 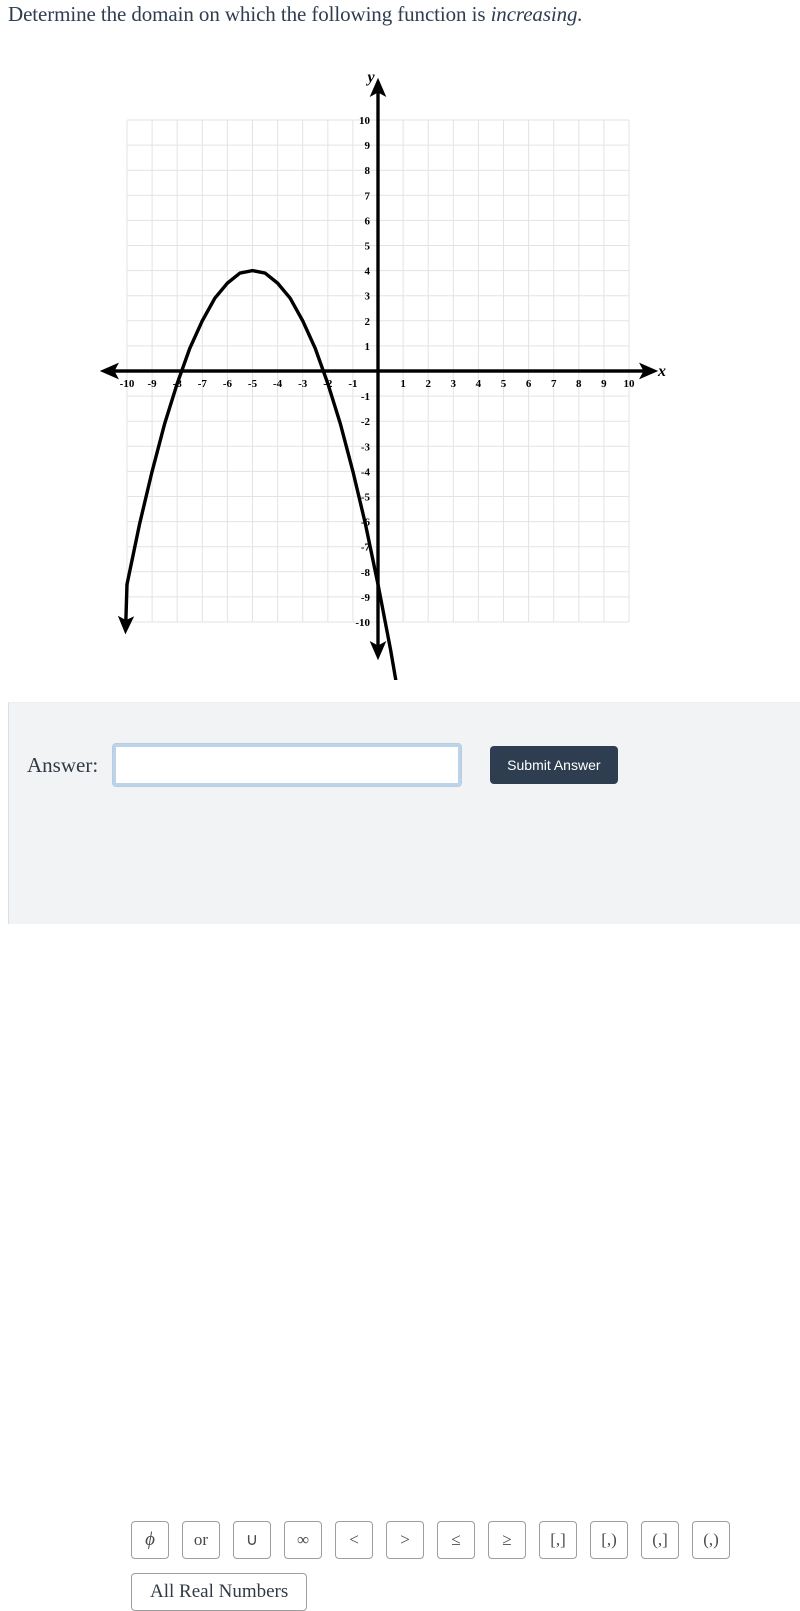 What do you see at coordinates (368, 171) in the screenshot?
I see `y-tick-label: 8` at bounding box center [368, 171].